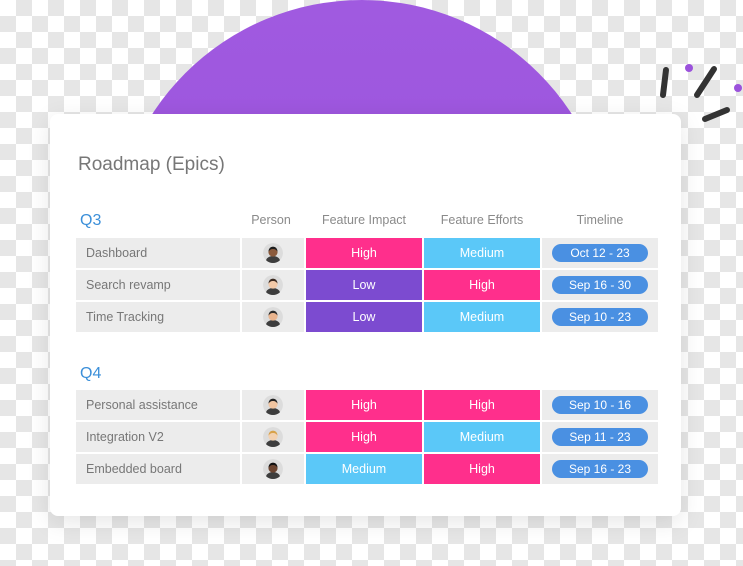 This screenshot has width=743, height=566. I want to click on epic-name: Dashboard, so click(158, 253).